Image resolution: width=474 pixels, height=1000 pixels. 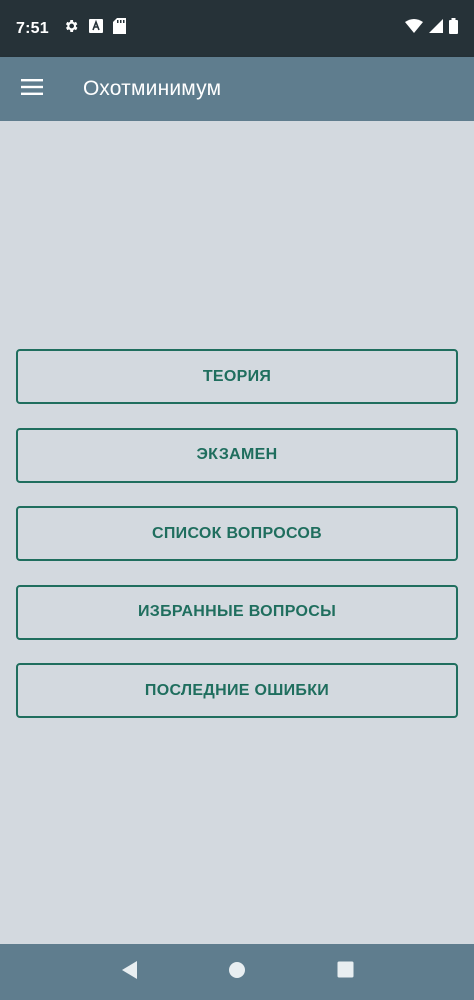 I want to click on exam-button: ЭКЗАМЕН, so click(x=237, y=455).